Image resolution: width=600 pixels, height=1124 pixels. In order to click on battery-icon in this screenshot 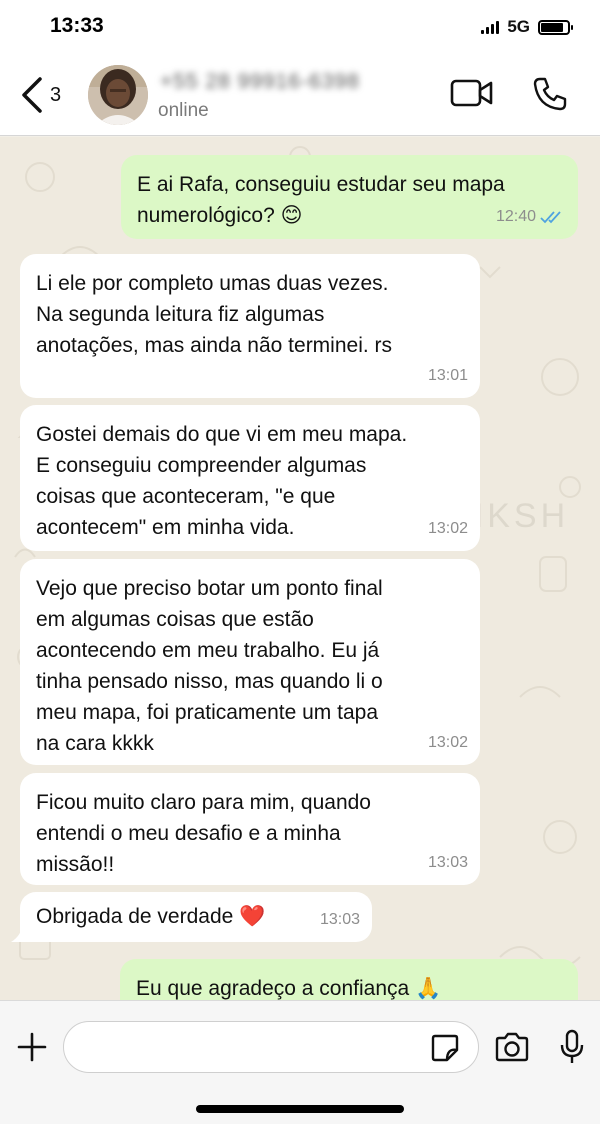, I will do `click(555, 27)`.